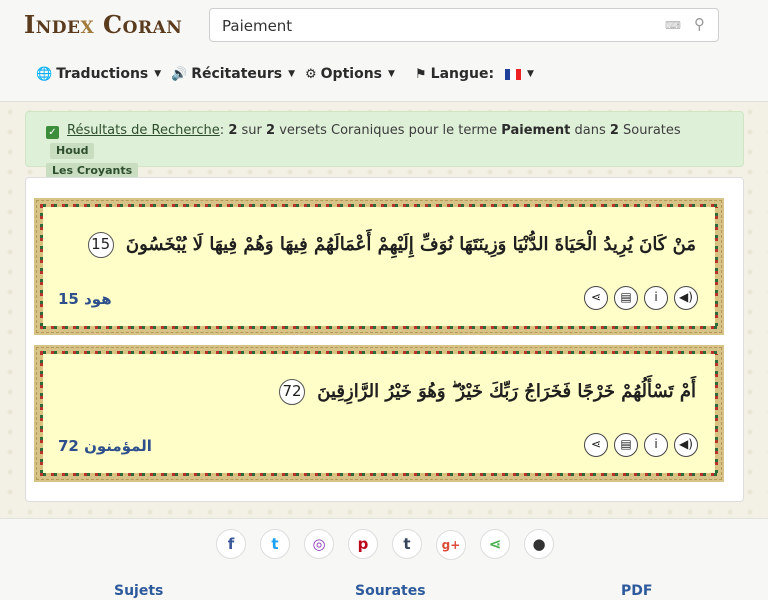 The width and height of the screenshot is (768, 600). I want to click on translations-menu: 🌐 Traductions ▼, so click(98, 74).